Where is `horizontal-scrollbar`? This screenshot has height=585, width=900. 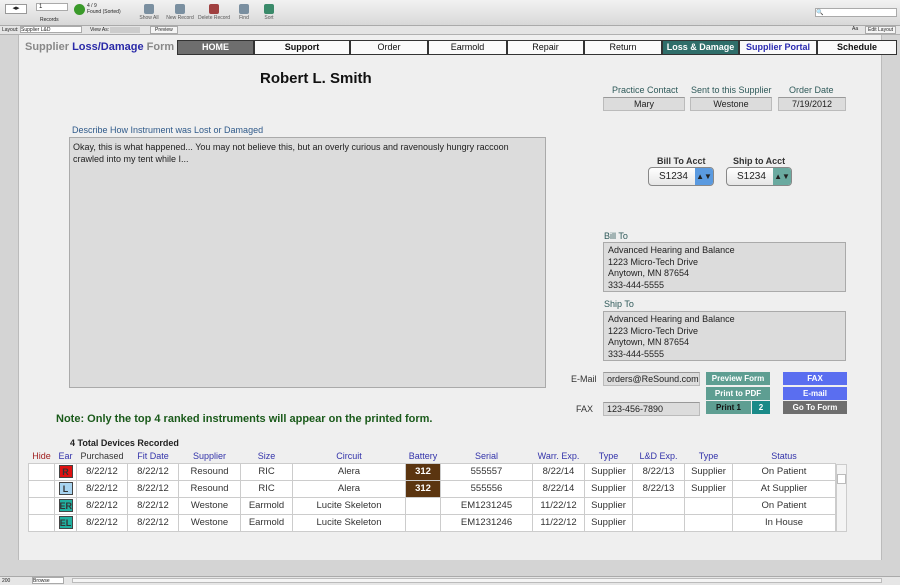
horizontal-scrollbar is located at coordinates (477, 580).